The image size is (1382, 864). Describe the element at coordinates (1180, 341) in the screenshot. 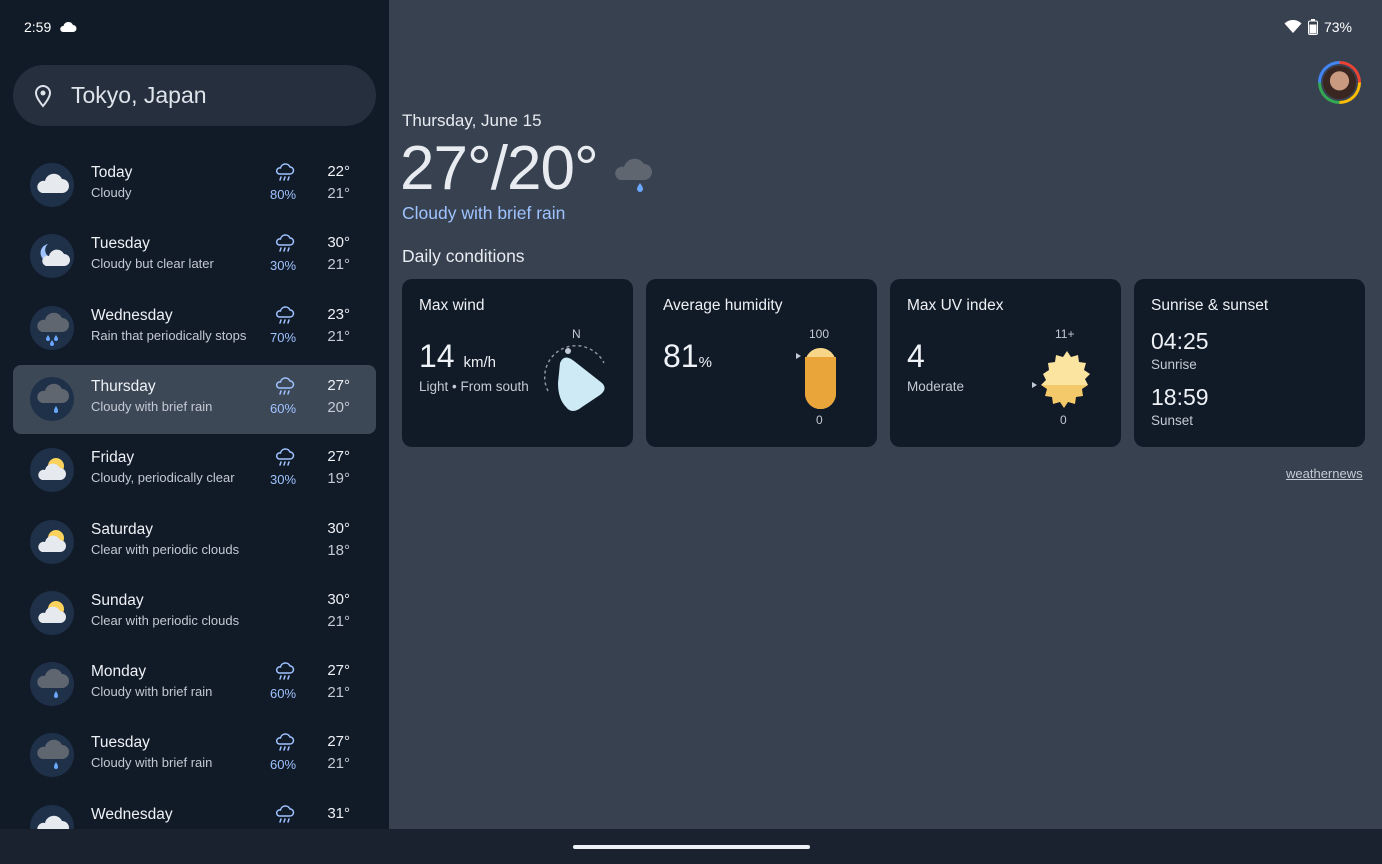

I see `sunrise-time: 04:25` at that location.